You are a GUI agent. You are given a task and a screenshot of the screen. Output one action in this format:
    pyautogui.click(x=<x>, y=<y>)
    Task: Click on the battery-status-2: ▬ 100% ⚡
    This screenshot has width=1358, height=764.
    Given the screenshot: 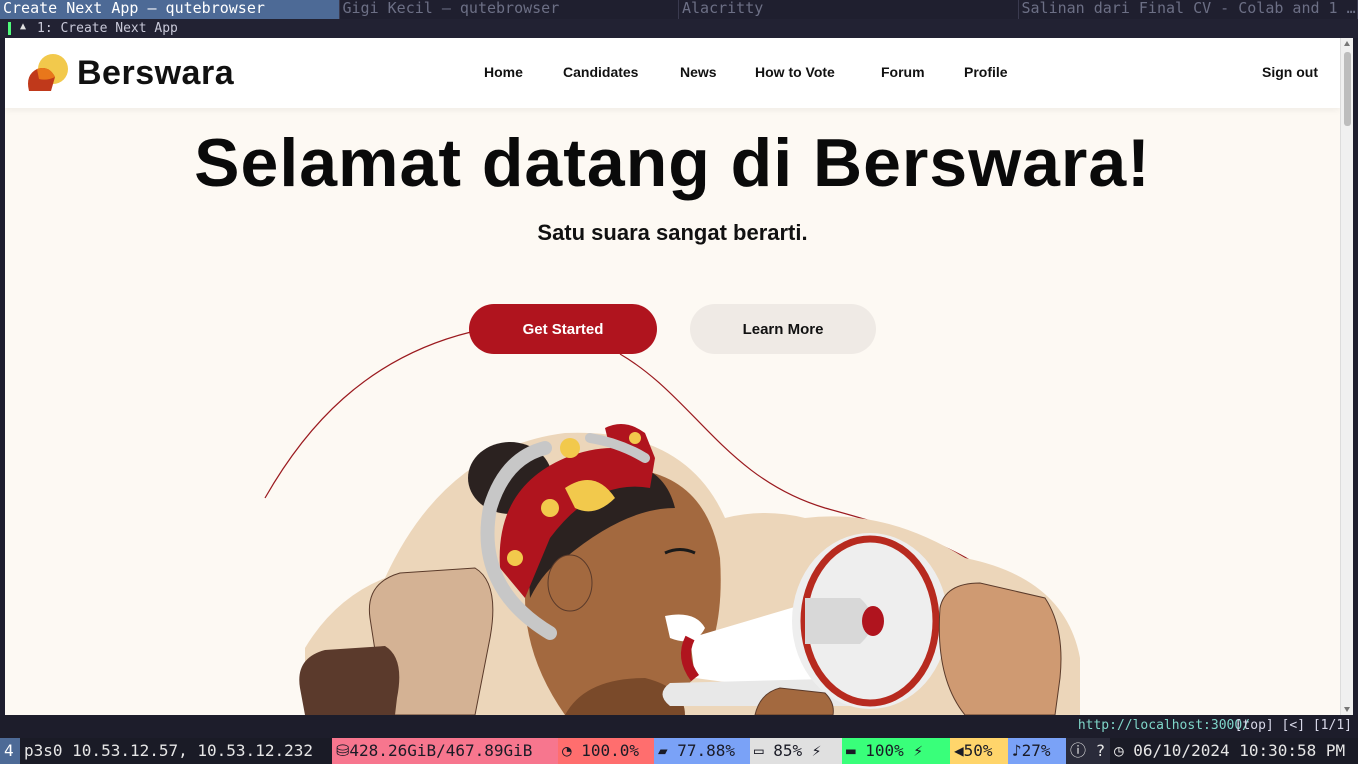 What is the action you would take?
    pyautogui.click(x=896, y=751)
    